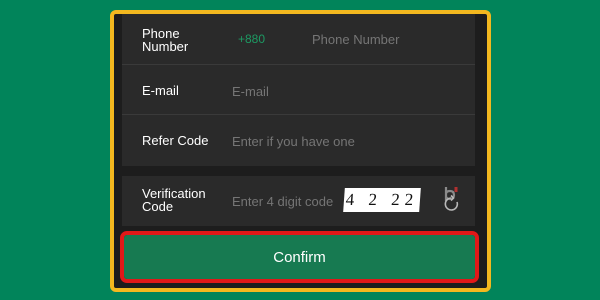 The width and height of the screenshot is (600, 300). I want to click on confirm-button: Confirm, so click(299, 257).